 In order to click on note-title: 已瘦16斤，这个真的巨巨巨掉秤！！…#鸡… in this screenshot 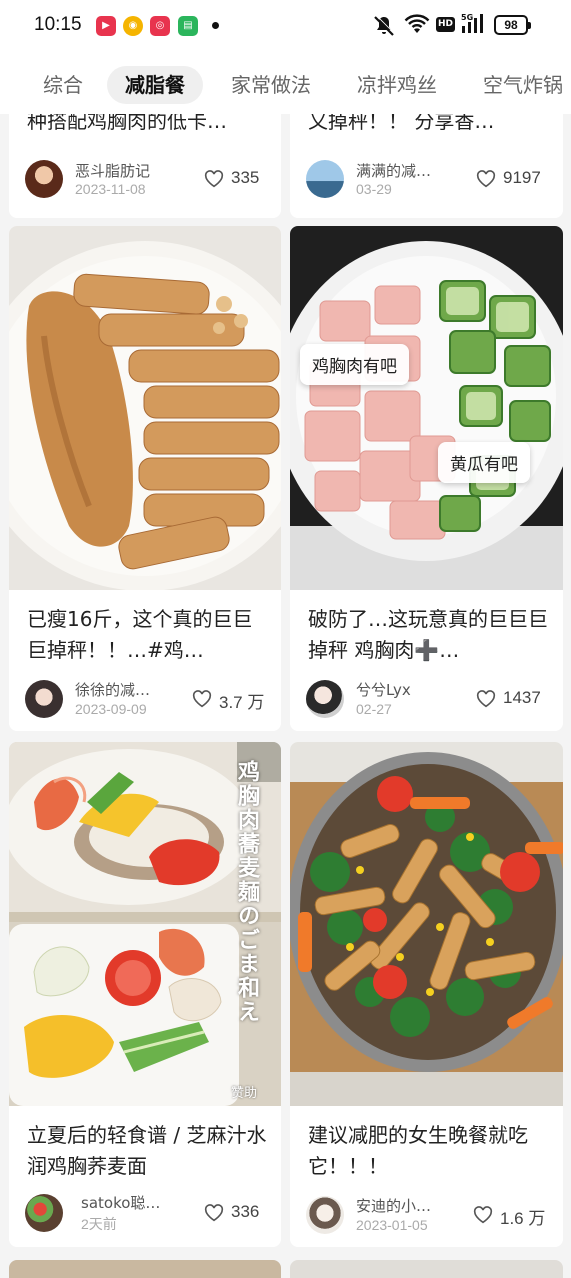, I will do `click(140, 634)`.